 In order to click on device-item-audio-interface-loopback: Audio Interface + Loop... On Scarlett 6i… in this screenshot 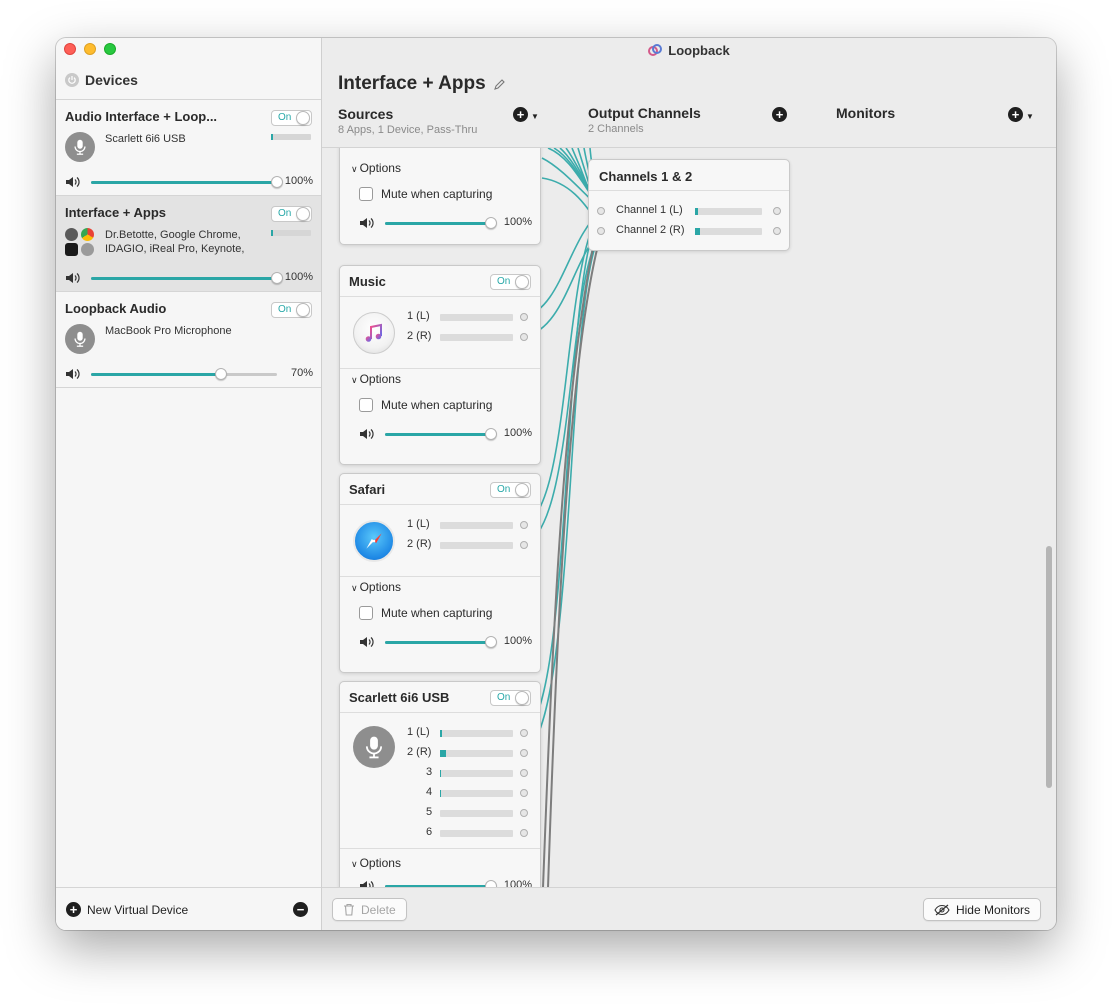, I will do `click(188, 148)`.